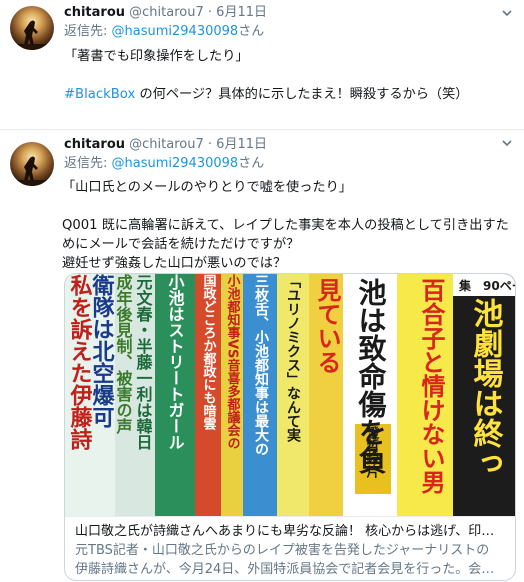 This screenshot has width=524, height=582. What do you see at coordinates (293, 358) in the screenshot?
I see `cover-headline: 「ユリノミクス」なんて実` at bounding box center [293, 358].